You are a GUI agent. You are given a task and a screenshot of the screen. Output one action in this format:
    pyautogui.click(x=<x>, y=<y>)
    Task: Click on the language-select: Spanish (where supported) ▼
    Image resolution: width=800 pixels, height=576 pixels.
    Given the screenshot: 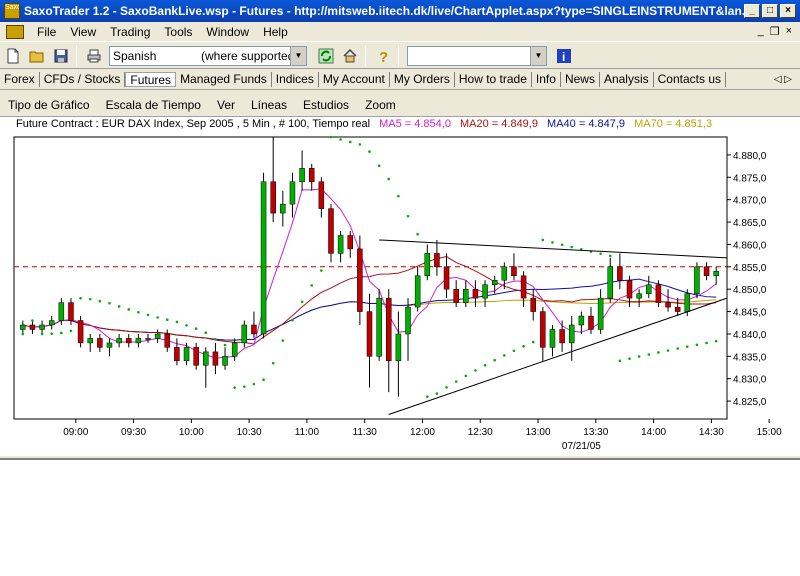 What is the action you would take?
    pyautogui.click(x=208, y=55)
    